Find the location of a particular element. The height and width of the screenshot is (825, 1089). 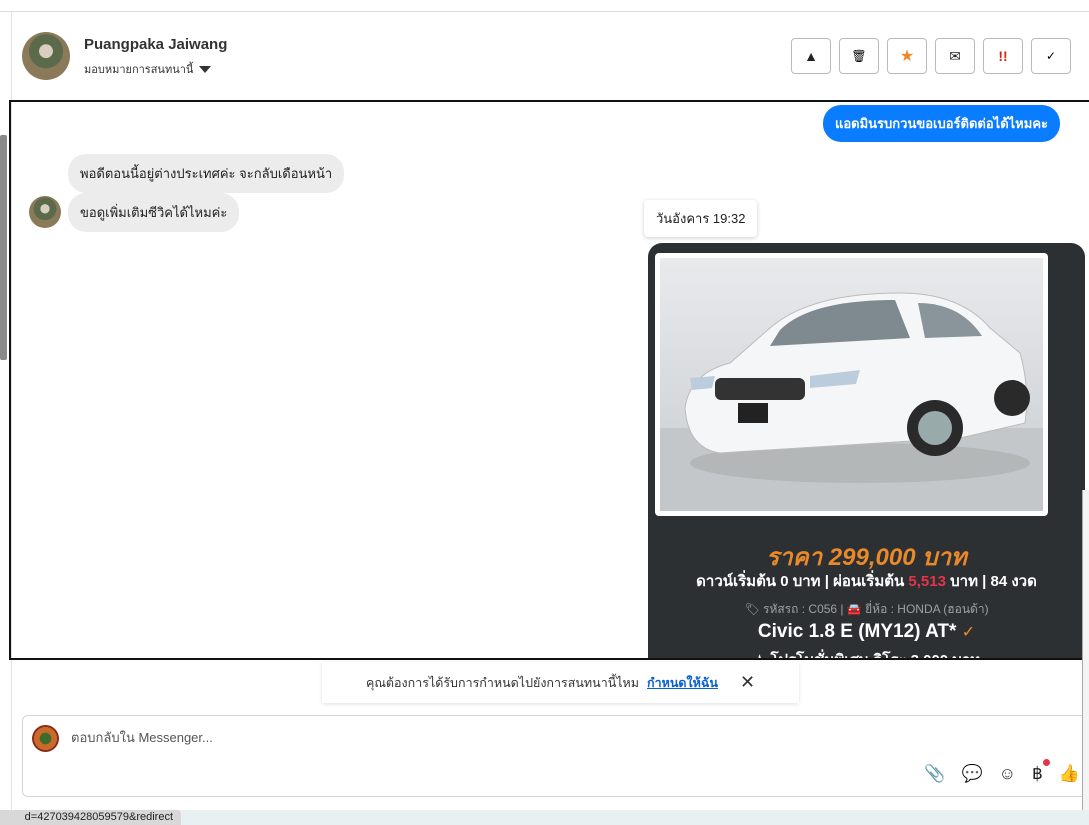

check-icon: ✓ is located at coordinates (1051, 56).